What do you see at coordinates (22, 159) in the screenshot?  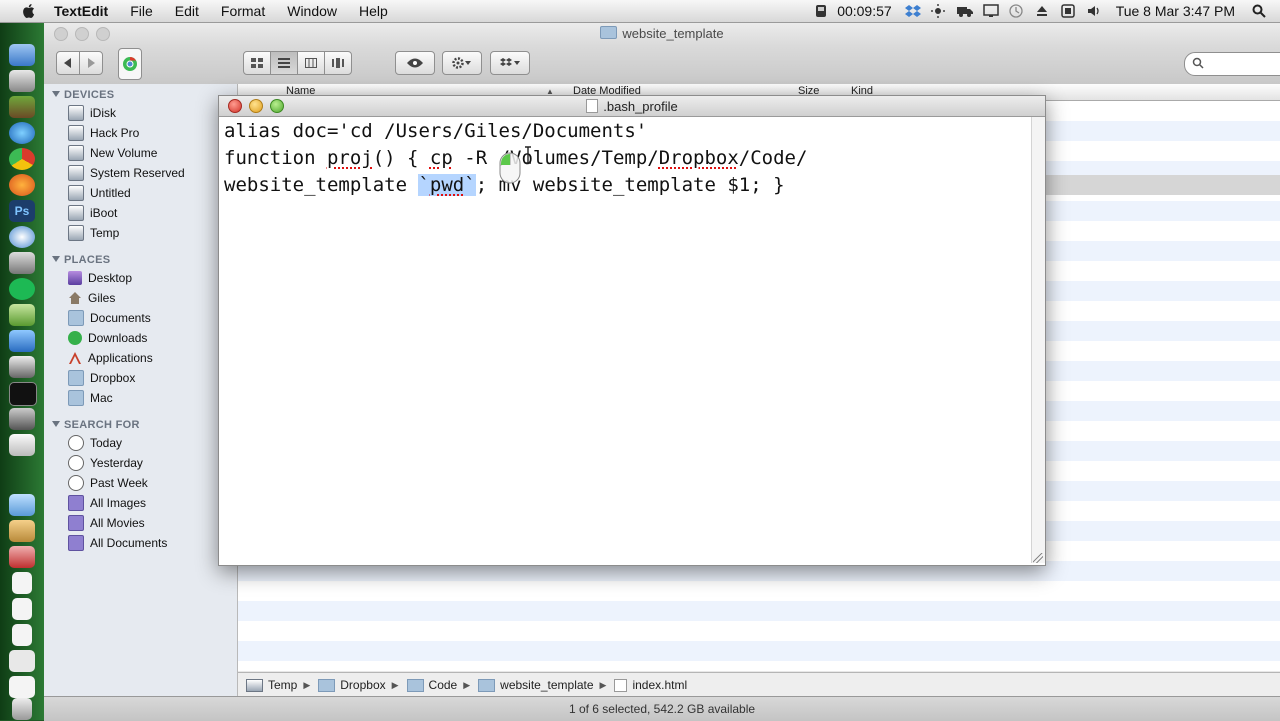 I see `dock-chrome-icon` at bounding box center [22, 159].